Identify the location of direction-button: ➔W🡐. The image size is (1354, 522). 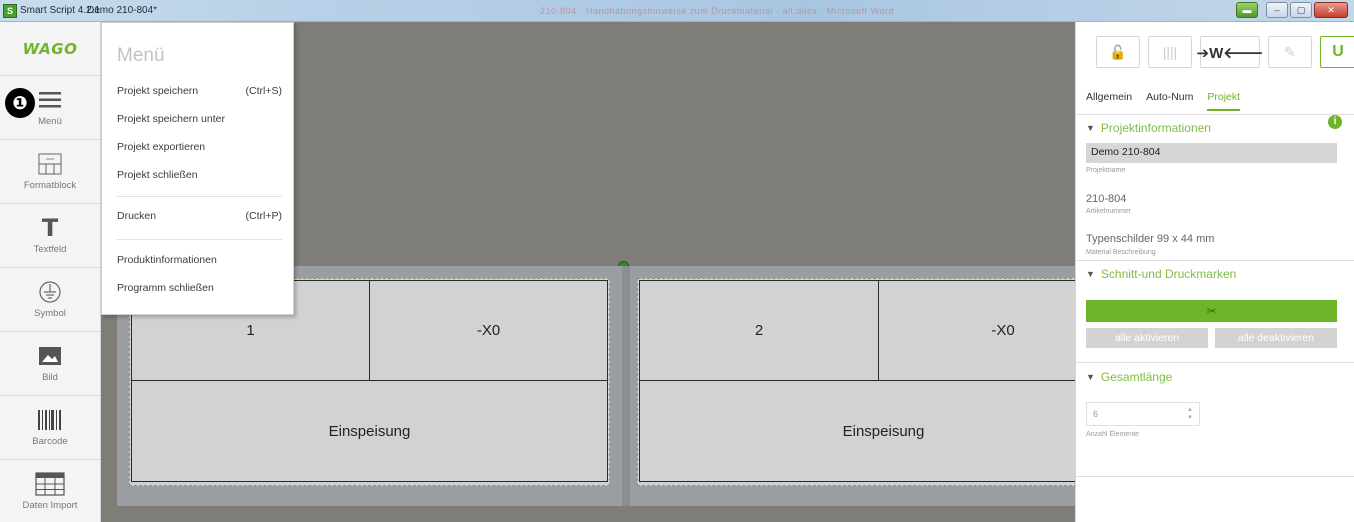
(1230, 52).